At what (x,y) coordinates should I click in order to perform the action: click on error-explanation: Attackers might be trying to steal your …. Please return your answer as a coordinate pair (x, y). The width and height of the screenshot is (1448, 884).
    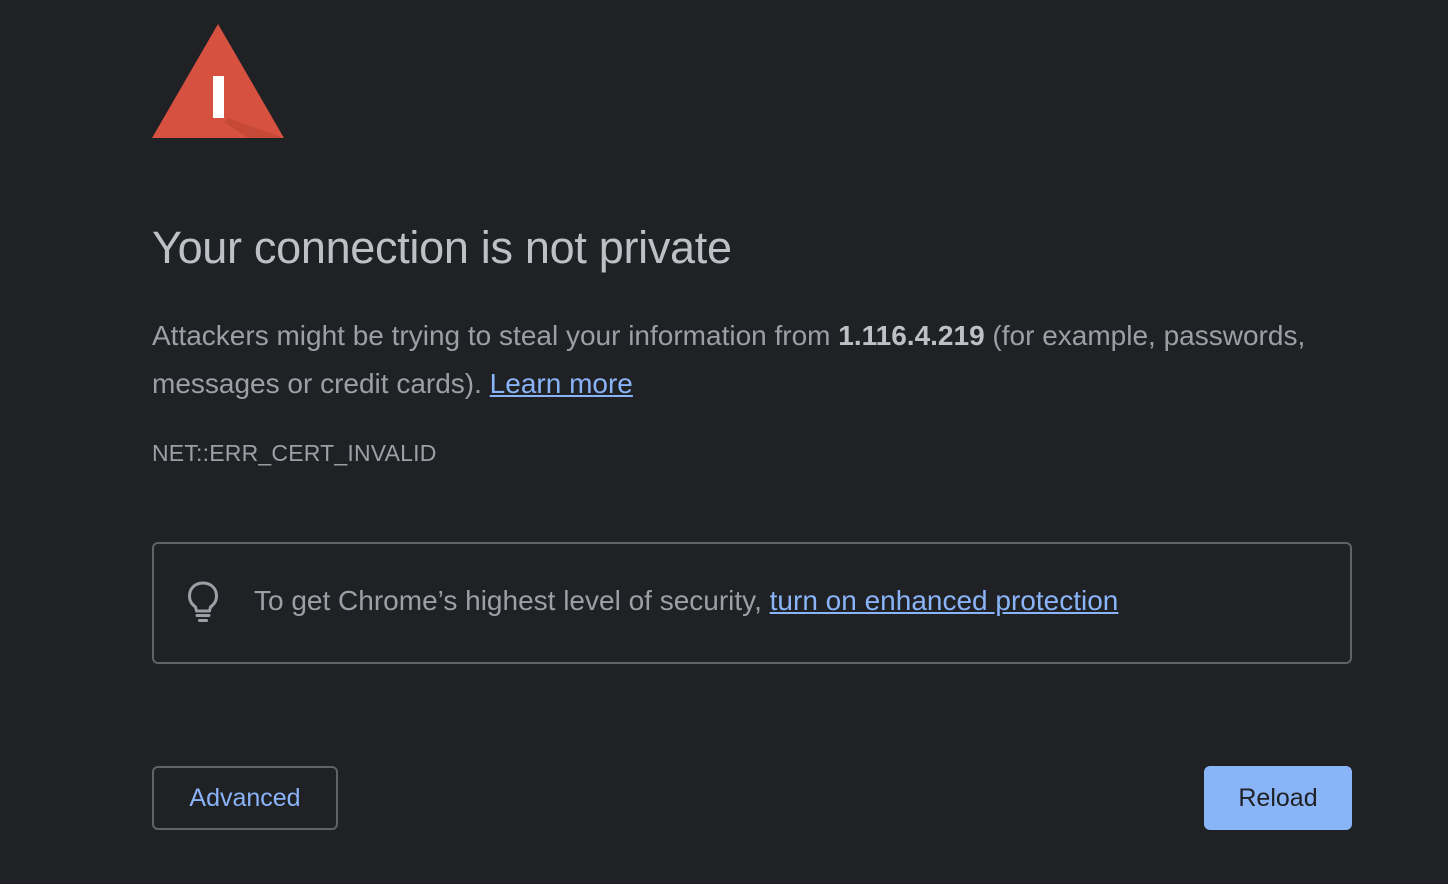
    Looking at the image, I should click on (752, 360).